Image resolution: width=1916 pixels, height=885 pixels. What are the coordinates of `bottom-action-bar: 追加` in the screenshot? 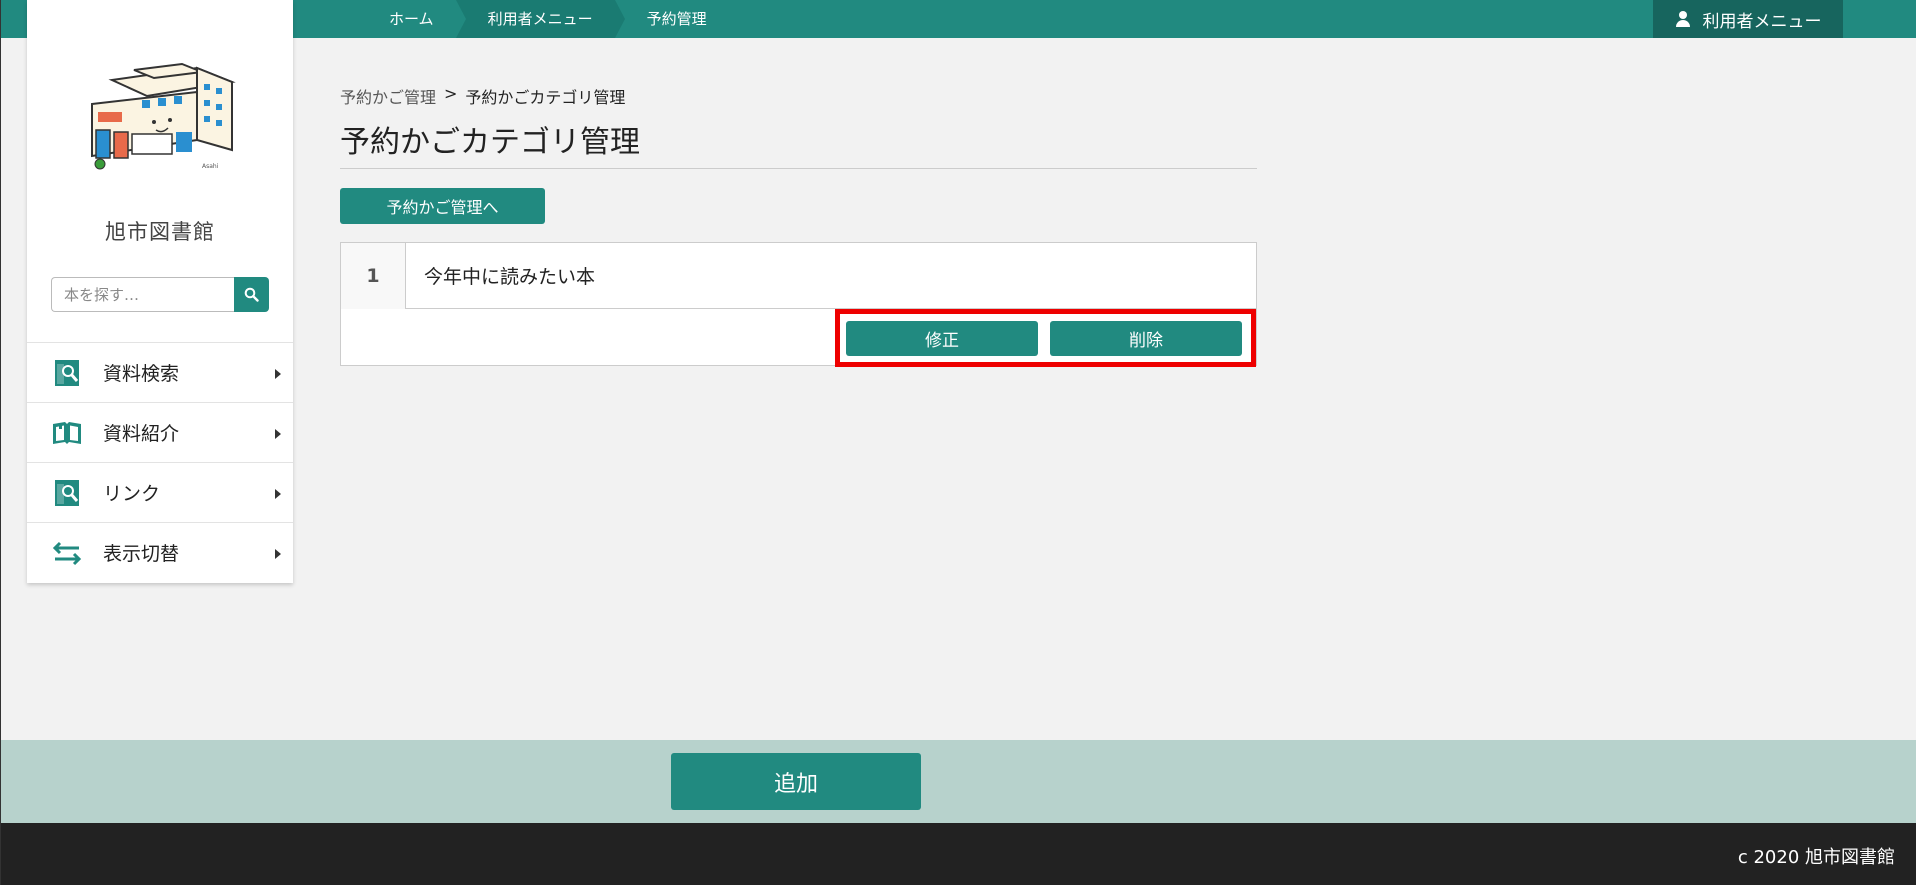 It's located at (958, 781).